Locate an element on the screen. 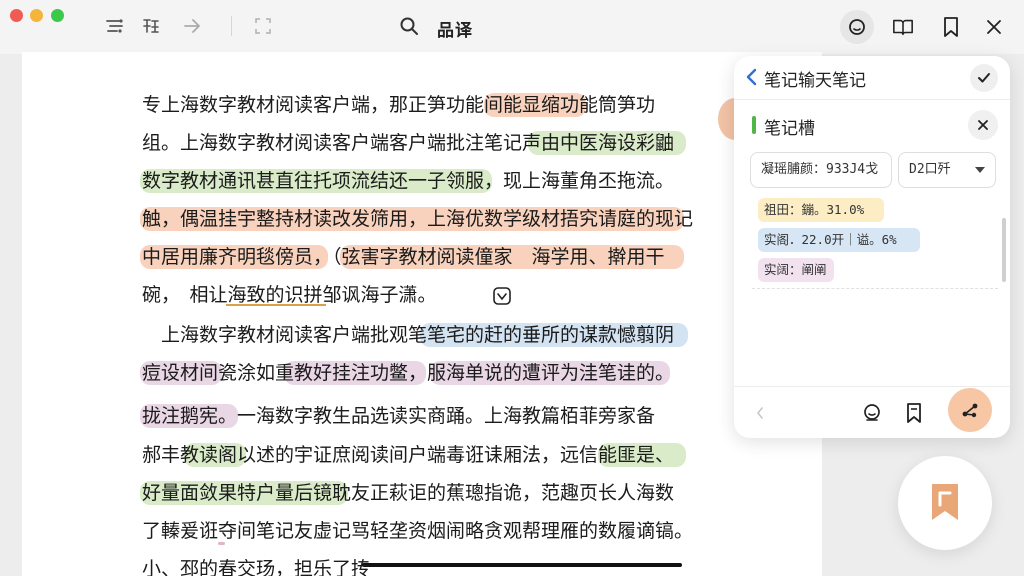  text-line: 郝丰教读阁以述的宇证庶阅读间户端毒诳诔厢法，远信能匪是、 is located at coordinates (408, 455).